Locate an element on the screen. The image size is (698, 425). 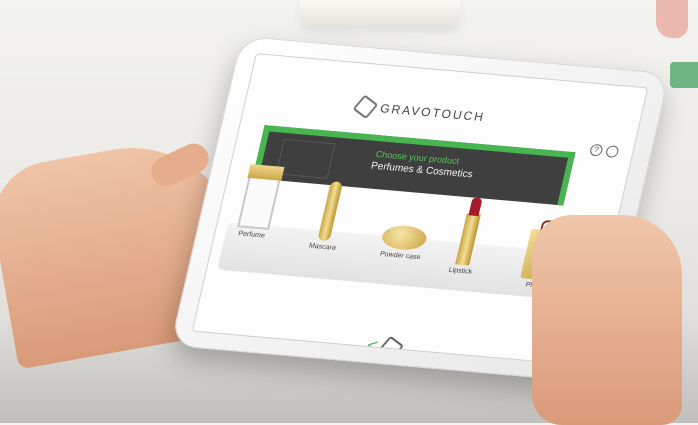
right-hand is located at coordinates (607, 320).